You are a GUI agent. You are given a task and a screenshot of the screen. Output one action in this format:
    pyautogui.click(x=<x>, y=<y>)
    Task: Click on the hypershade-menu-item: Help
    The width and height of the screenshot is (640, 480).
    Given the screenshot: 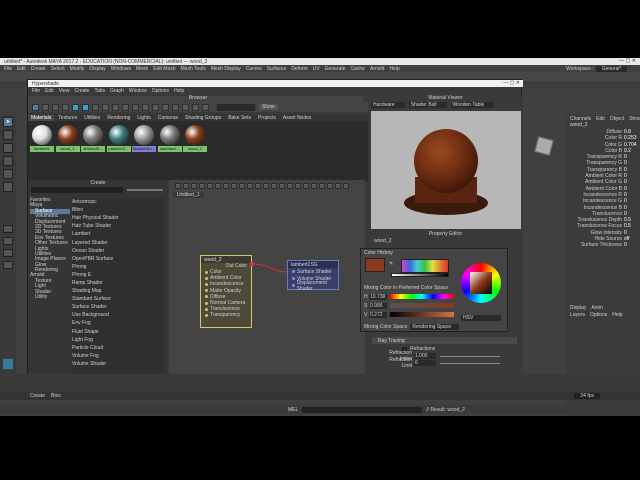 What is the action you would take?
    pyautogui.click(x=179, y=91)
    